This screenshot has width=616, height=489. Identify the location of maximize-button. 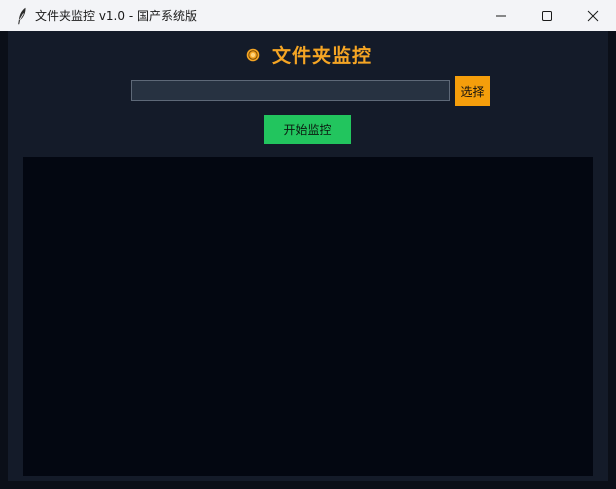
(547, 15).